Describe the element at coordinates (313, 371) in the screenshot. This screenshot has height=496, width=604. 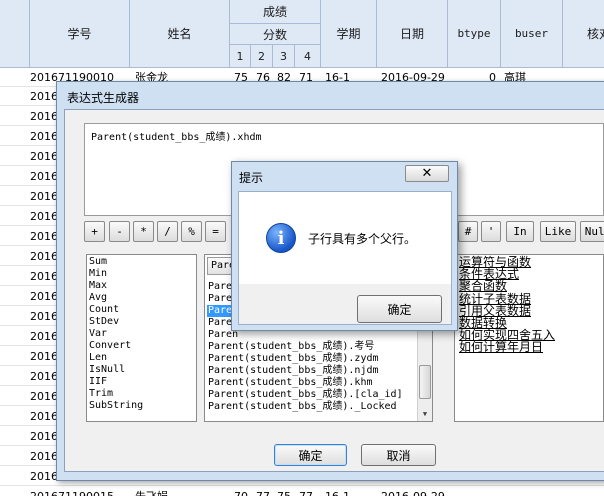
I see `list-item: Parent(student_bbs_成绩).njdm` at that location.